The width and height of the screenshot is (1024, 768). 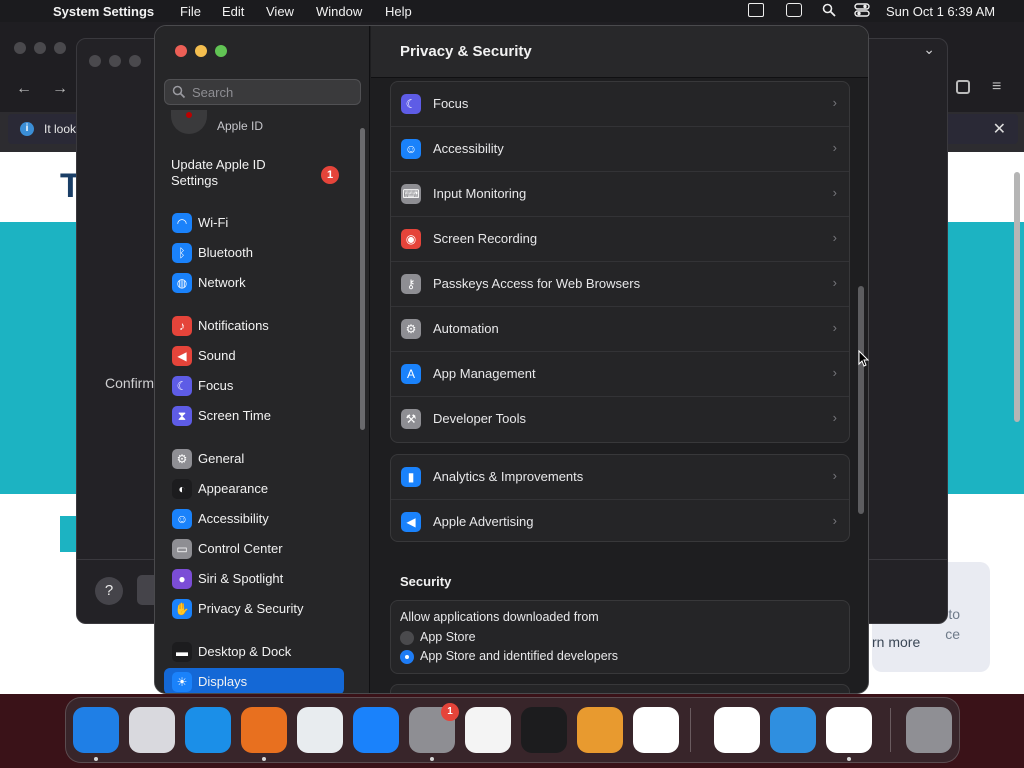 I want to click on vscode-icon, so click(x=656, y=730).